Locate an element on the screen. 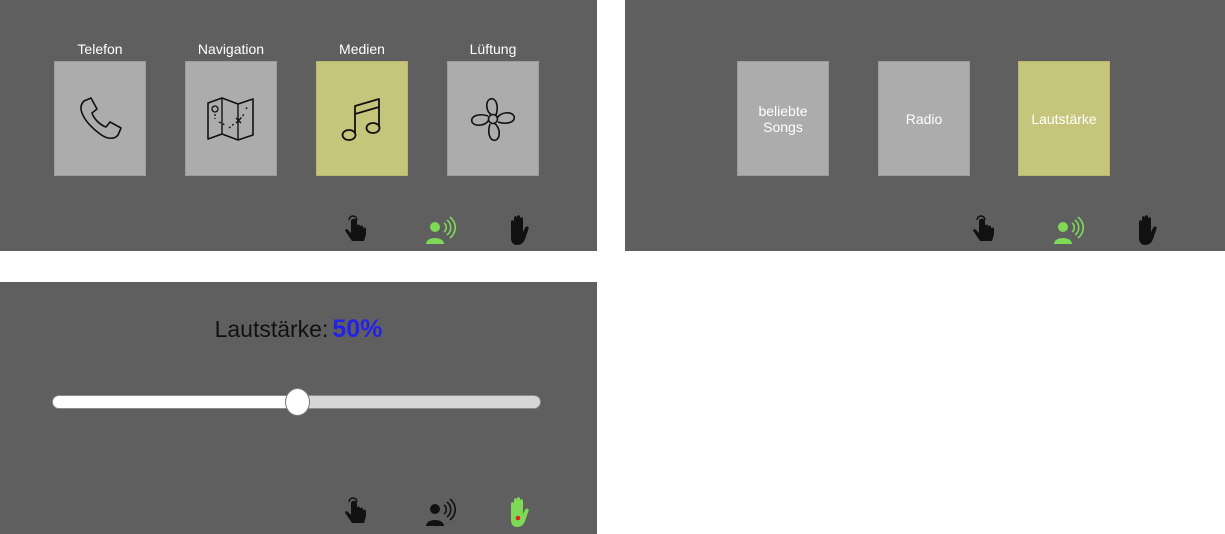  tile-label-beliebte-songs: beliebte Songs is located at coordinates (783, 118).